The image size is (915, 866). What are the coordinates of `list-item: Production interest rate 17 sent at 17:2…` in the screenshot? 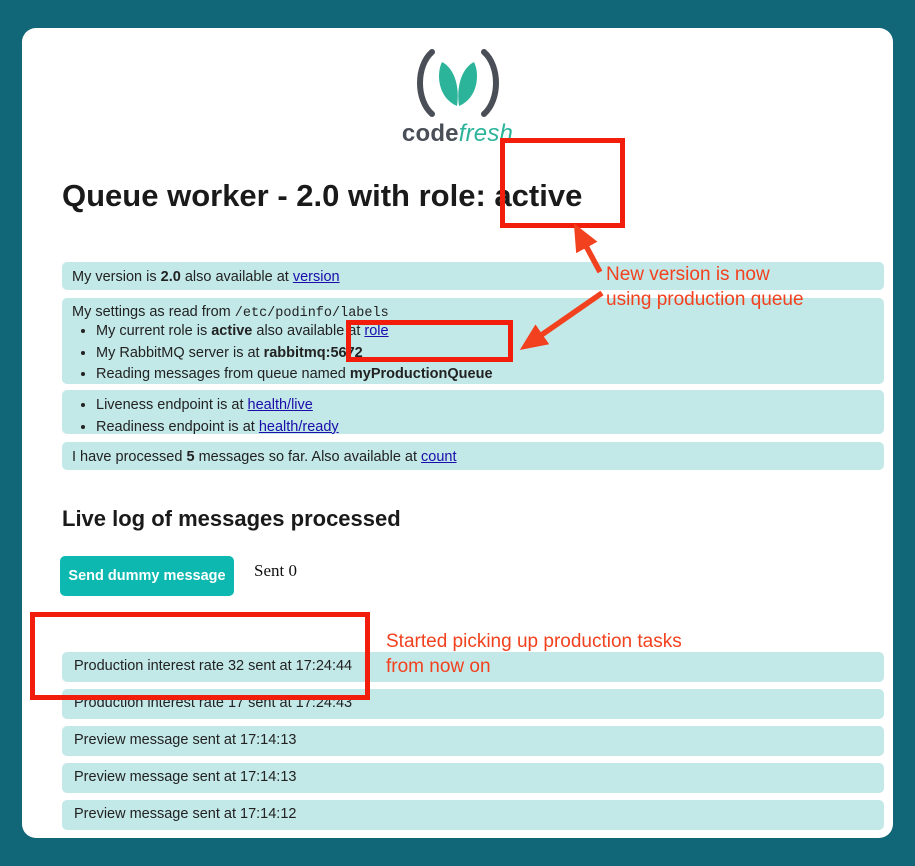 It's located at (473, 704).